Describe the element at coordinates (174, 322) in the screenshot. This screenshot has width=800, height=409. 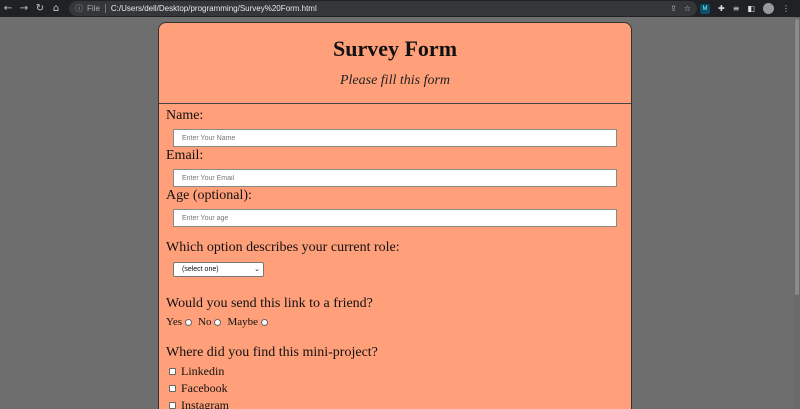
I see `radio-label-yes: Yes` at that location.